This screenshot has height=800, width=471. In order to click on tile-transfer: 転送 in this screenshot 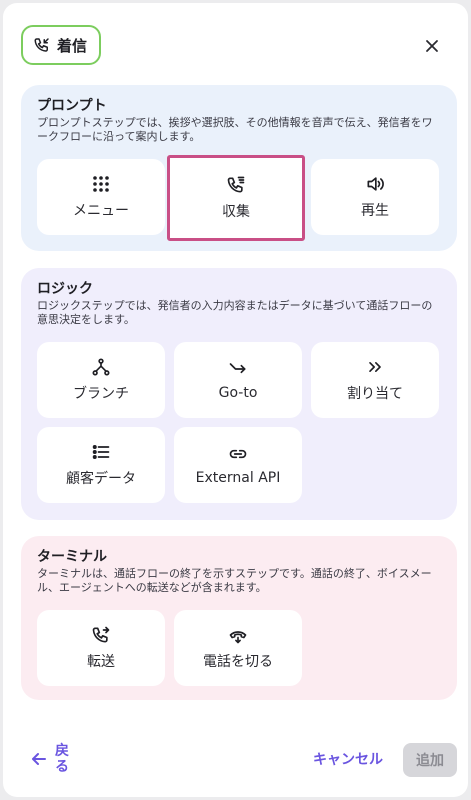, I will do `click(101, 648)`.